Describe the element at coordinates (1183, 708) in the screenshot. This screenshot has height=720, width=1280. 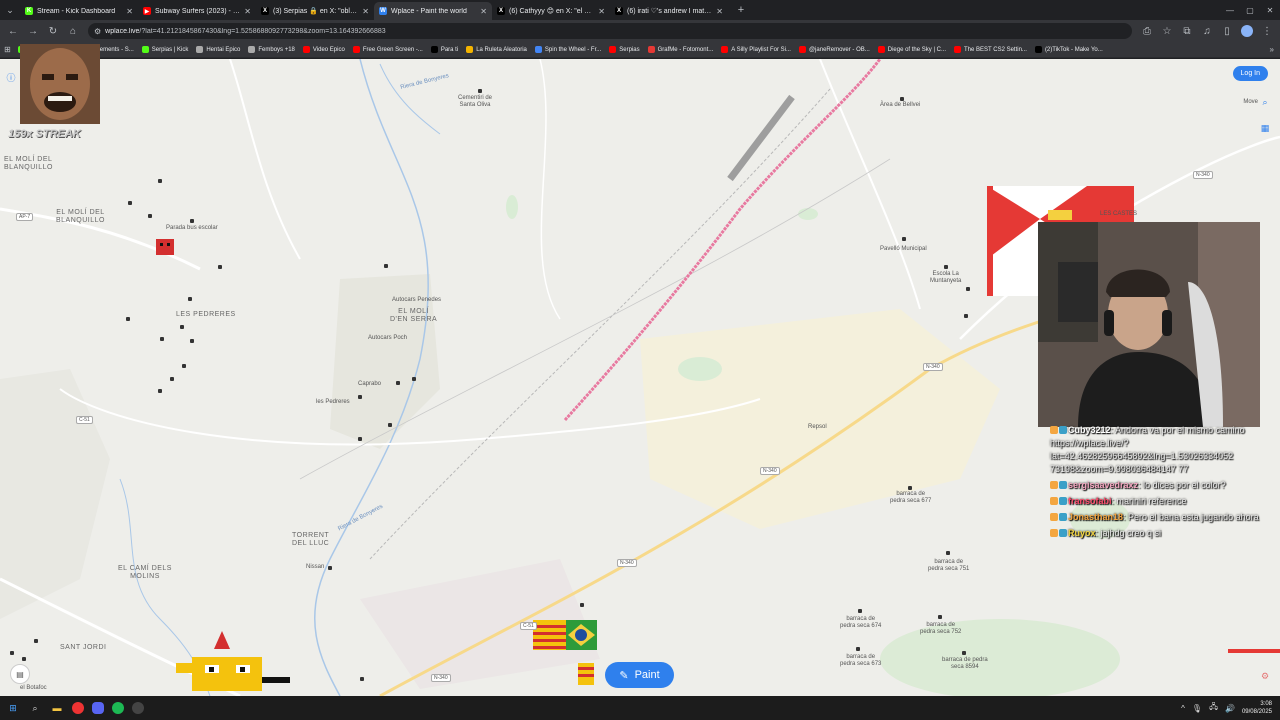
I see `tray-expand-icon: ^` at that location.